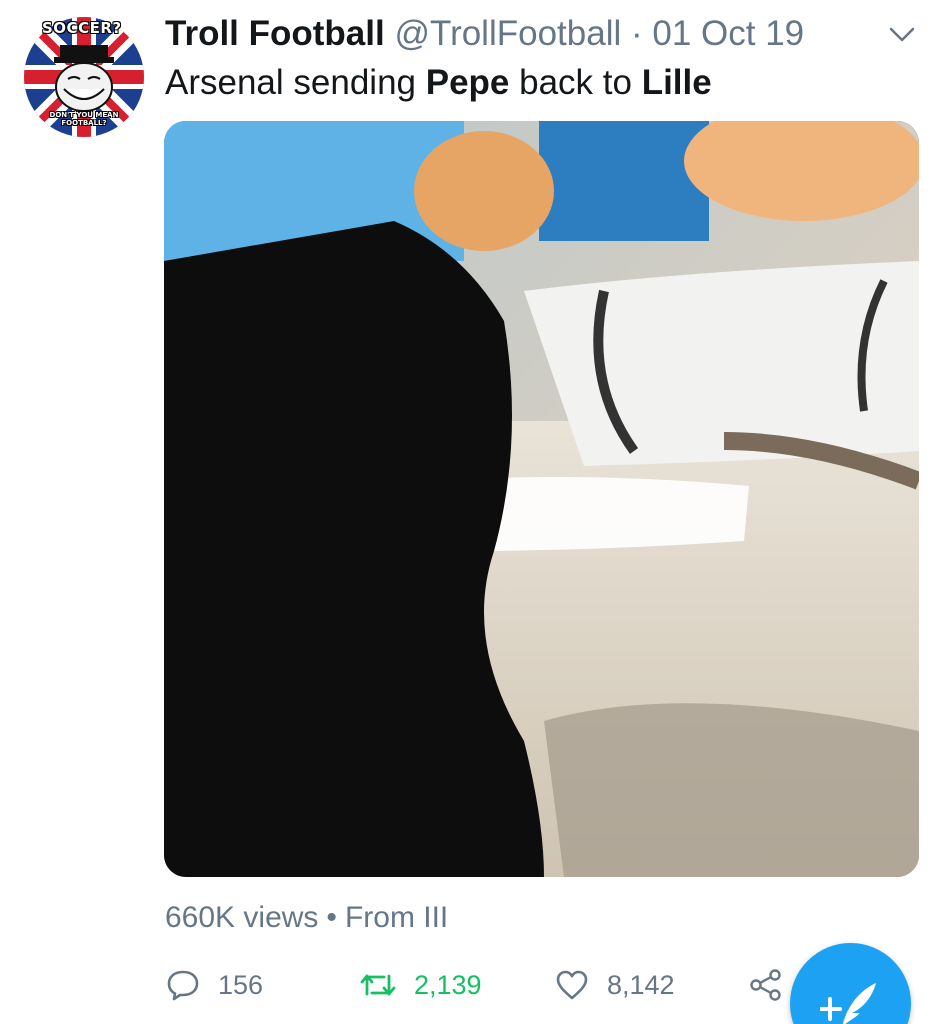 This screenshot has width=945, height=1024. What do you see at coordinates (902, 34) in the screenshot?
I see `chevron-down-icon` at bounding box center [902, 34].